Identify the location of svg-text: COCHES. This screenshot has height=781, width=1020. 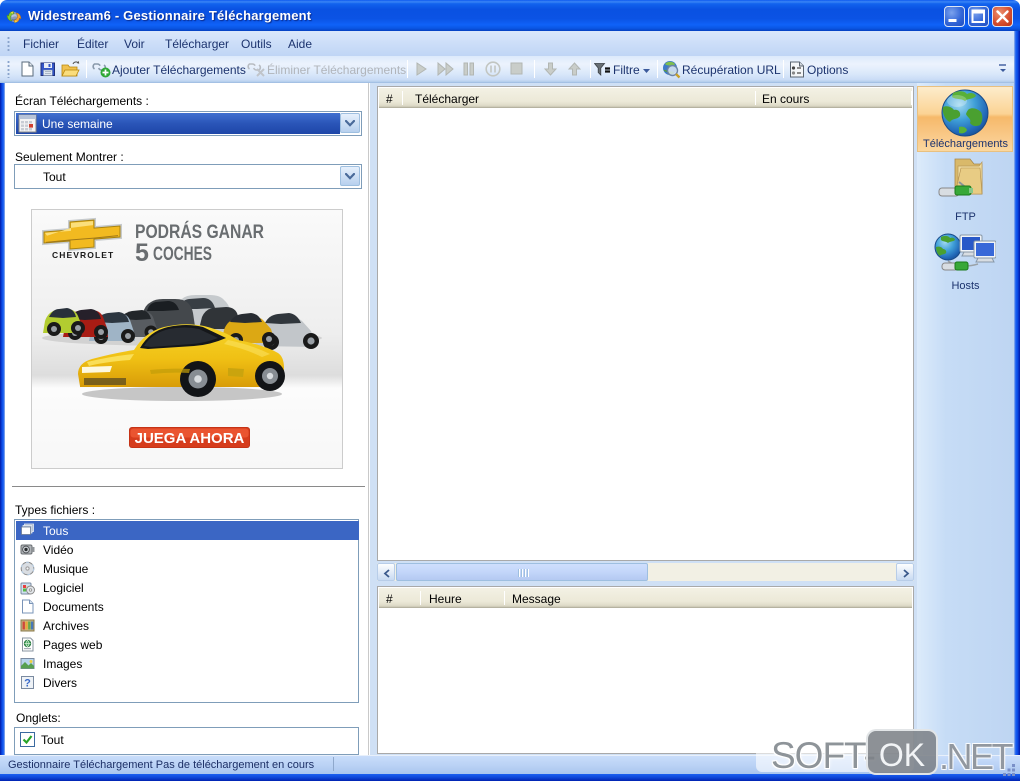
(182, 254).